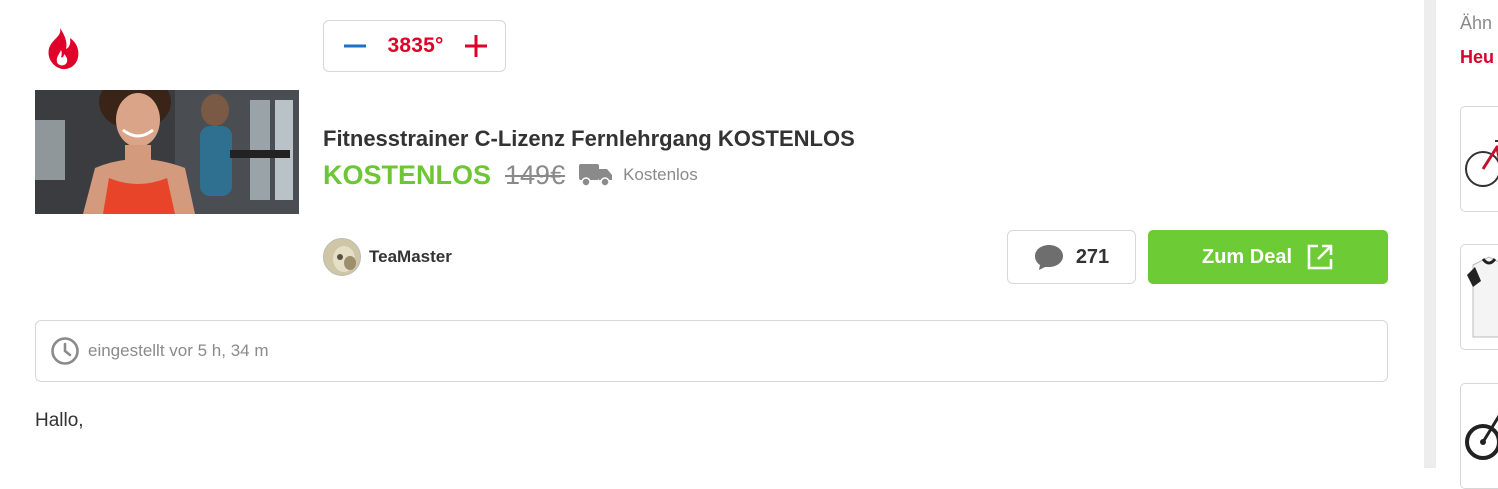 This screenshot has width=1498, height=489. Describe the element at coordinates (1048, 257) in the screenshot. I see `comment-bubble-icon` at that location.